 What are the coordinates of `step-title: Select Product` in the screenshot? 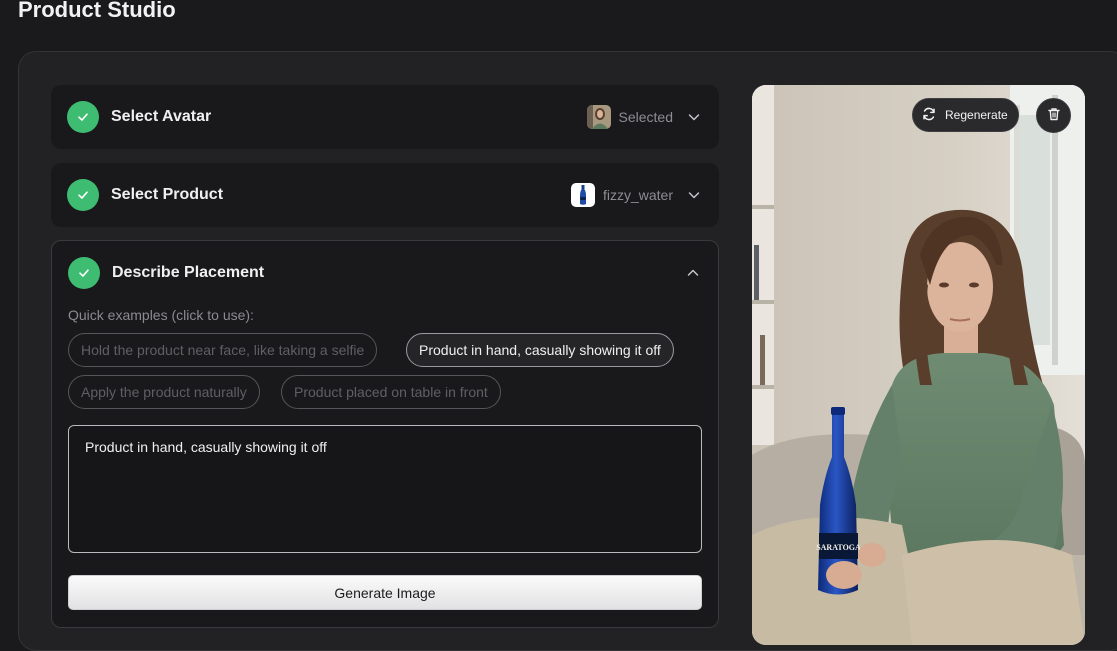 It's located at (167, 194).